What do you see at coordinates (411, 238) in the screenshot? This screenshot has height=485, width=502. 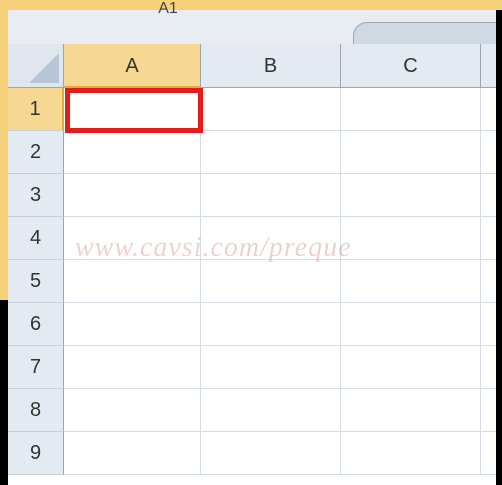 I see `cell-c4` at bounding box center [411, 238].